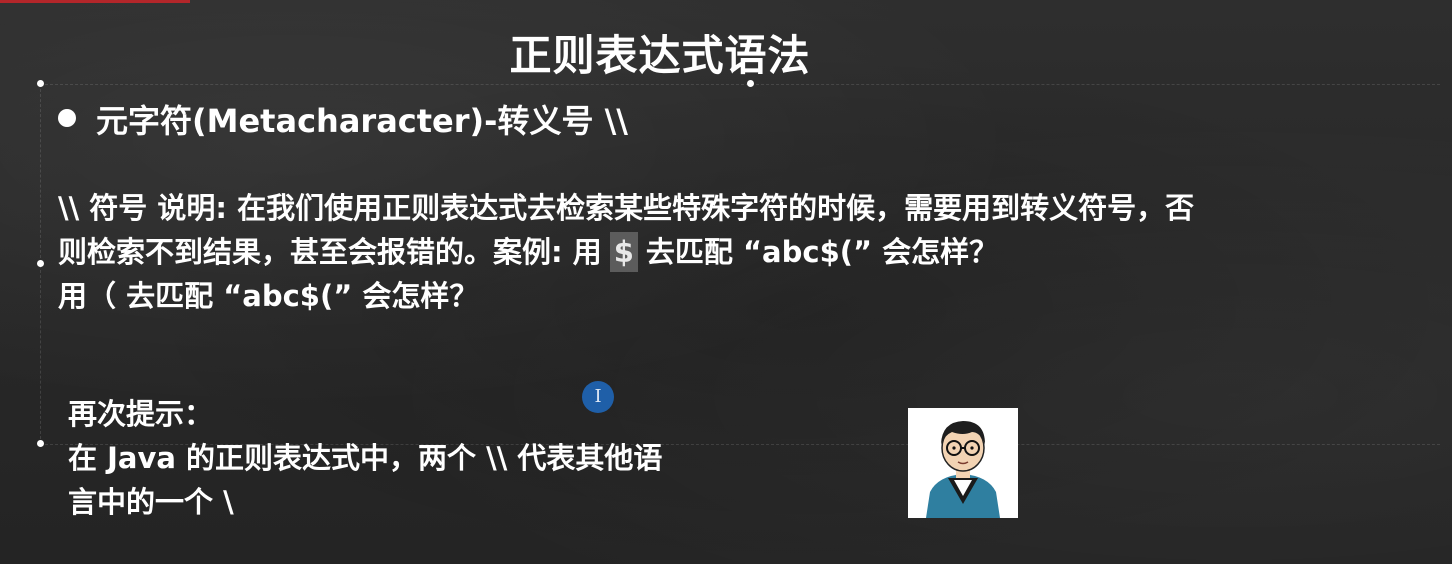 This screenshot has height=564, width=1452. I want to click on bullet-dot-icon, so click(67, 118).